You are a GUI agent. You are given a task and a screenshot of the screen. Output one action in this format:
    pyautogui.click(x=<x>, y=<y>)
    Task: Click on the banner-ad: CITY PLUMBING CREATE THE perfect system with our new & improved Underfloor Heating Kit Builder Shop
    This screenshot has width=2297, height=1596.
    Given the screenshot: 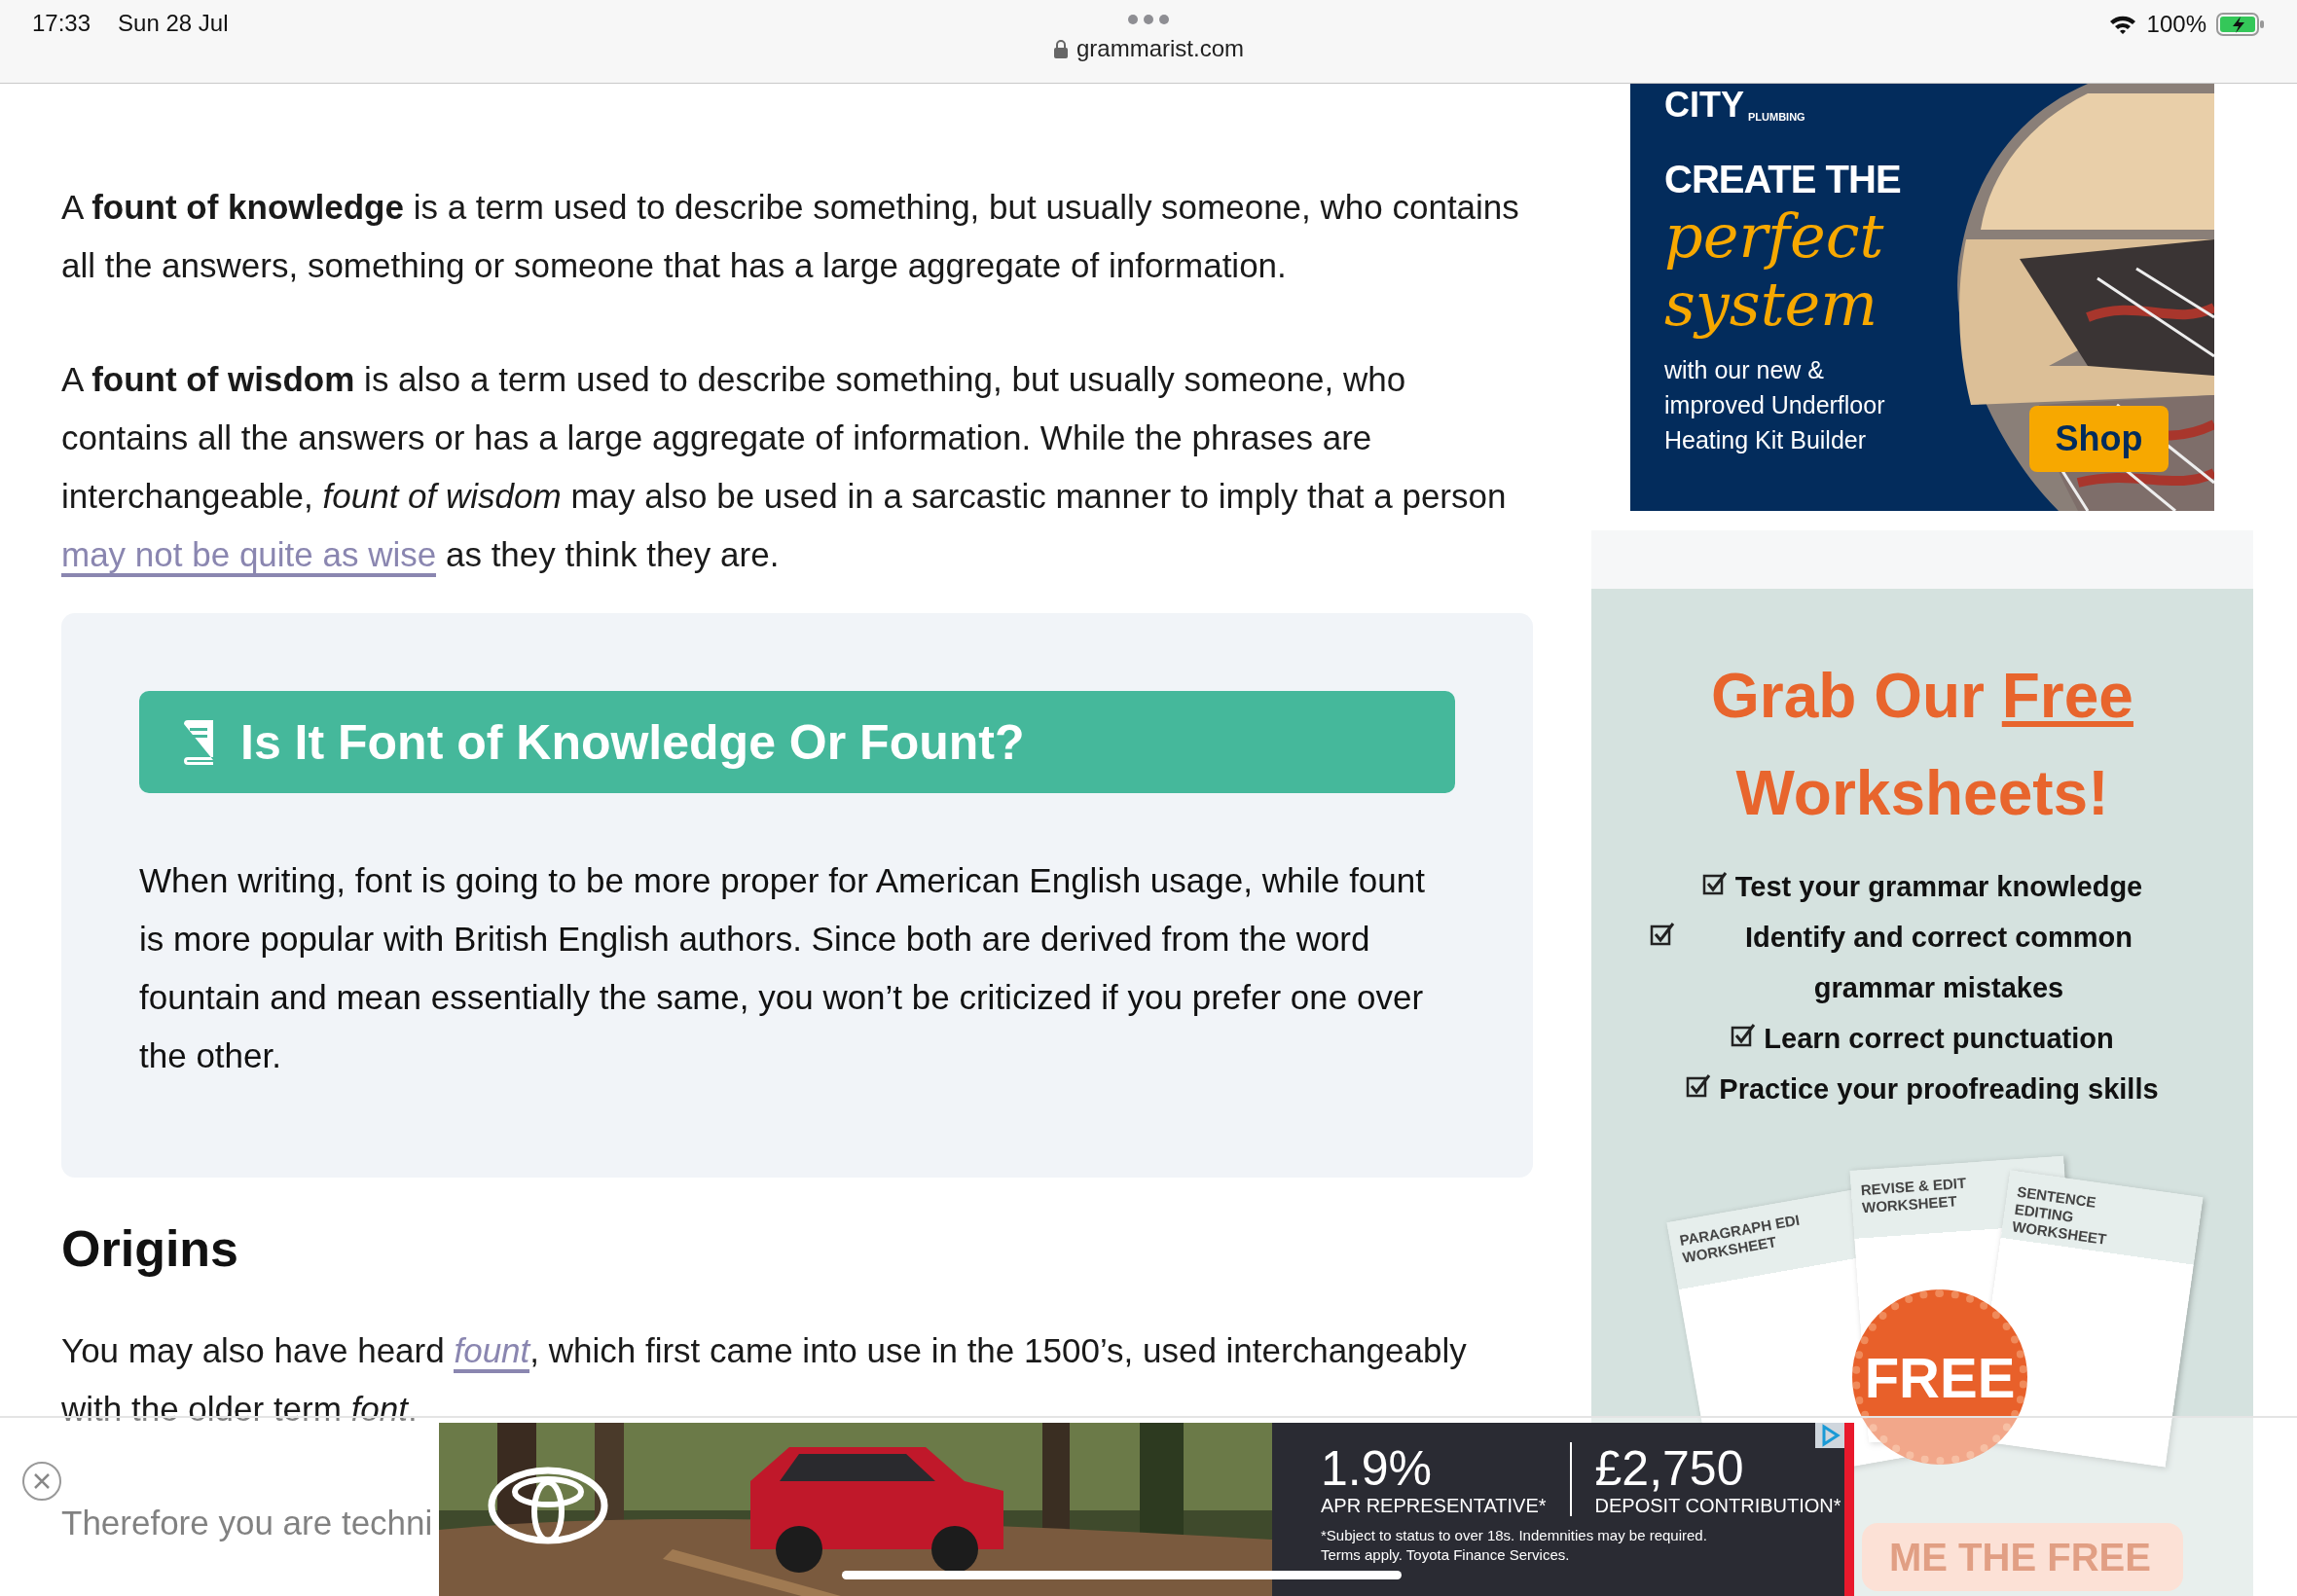 What is the action you would take?
    pyautogui.click(x=1922, y=297)
    